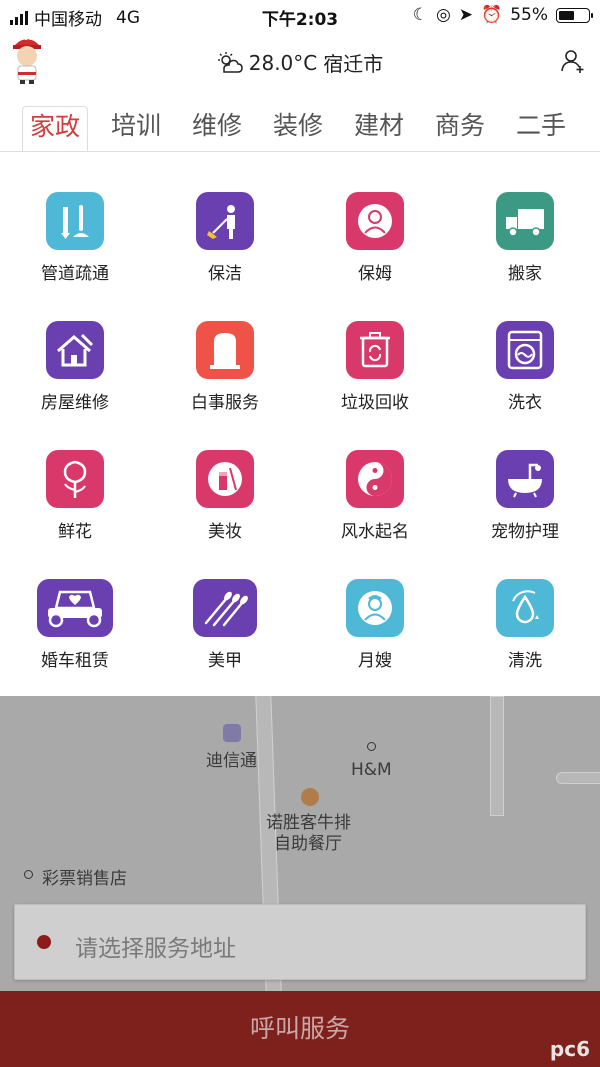  What do you see at coordinates (155, 949) in the screenshot?
I see `address-placeholder: 请选择服务地址` at bounding box center [155, 949].